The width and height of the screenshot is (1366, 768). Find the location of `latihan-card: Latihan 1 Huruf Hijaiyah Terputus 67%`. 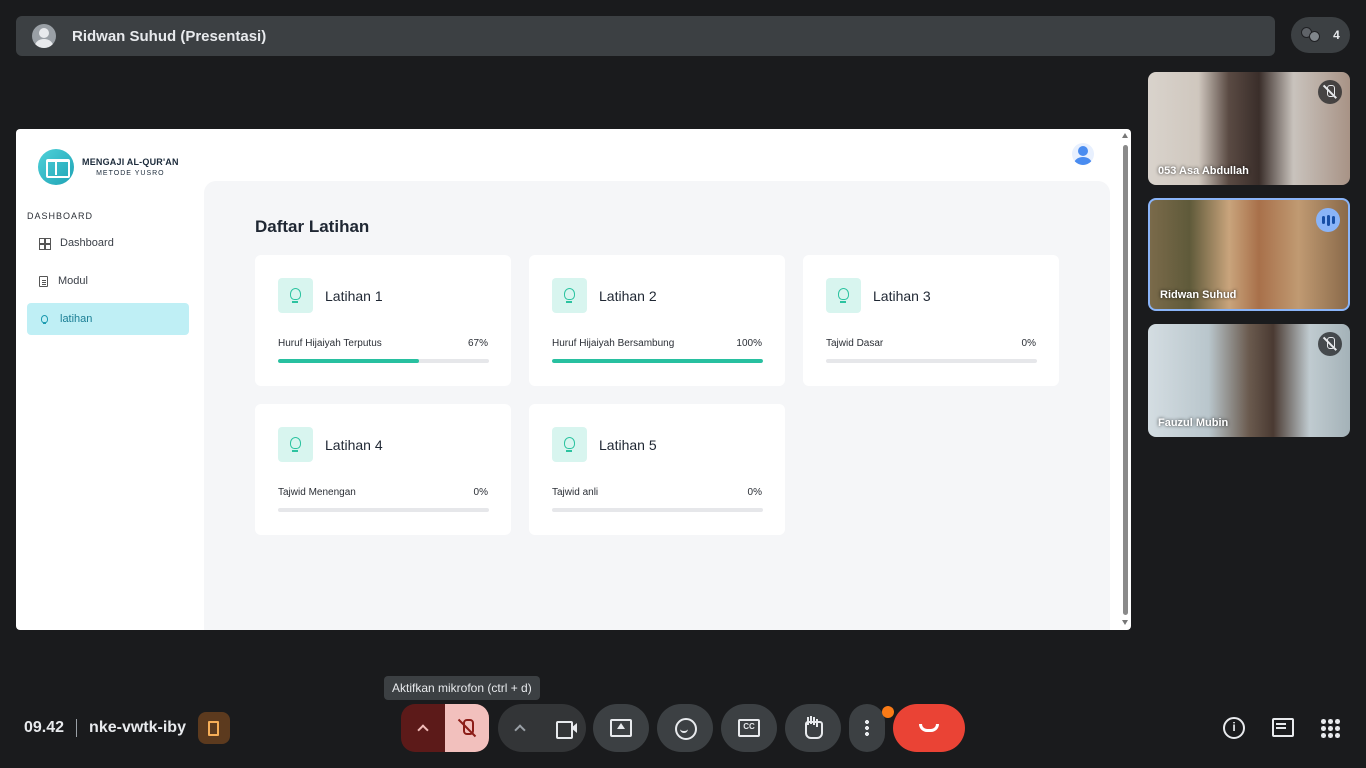

latihan-card: Latihan 1 Huruf Hijaiyah Terputus 67% is located at coordinates (383, 320).